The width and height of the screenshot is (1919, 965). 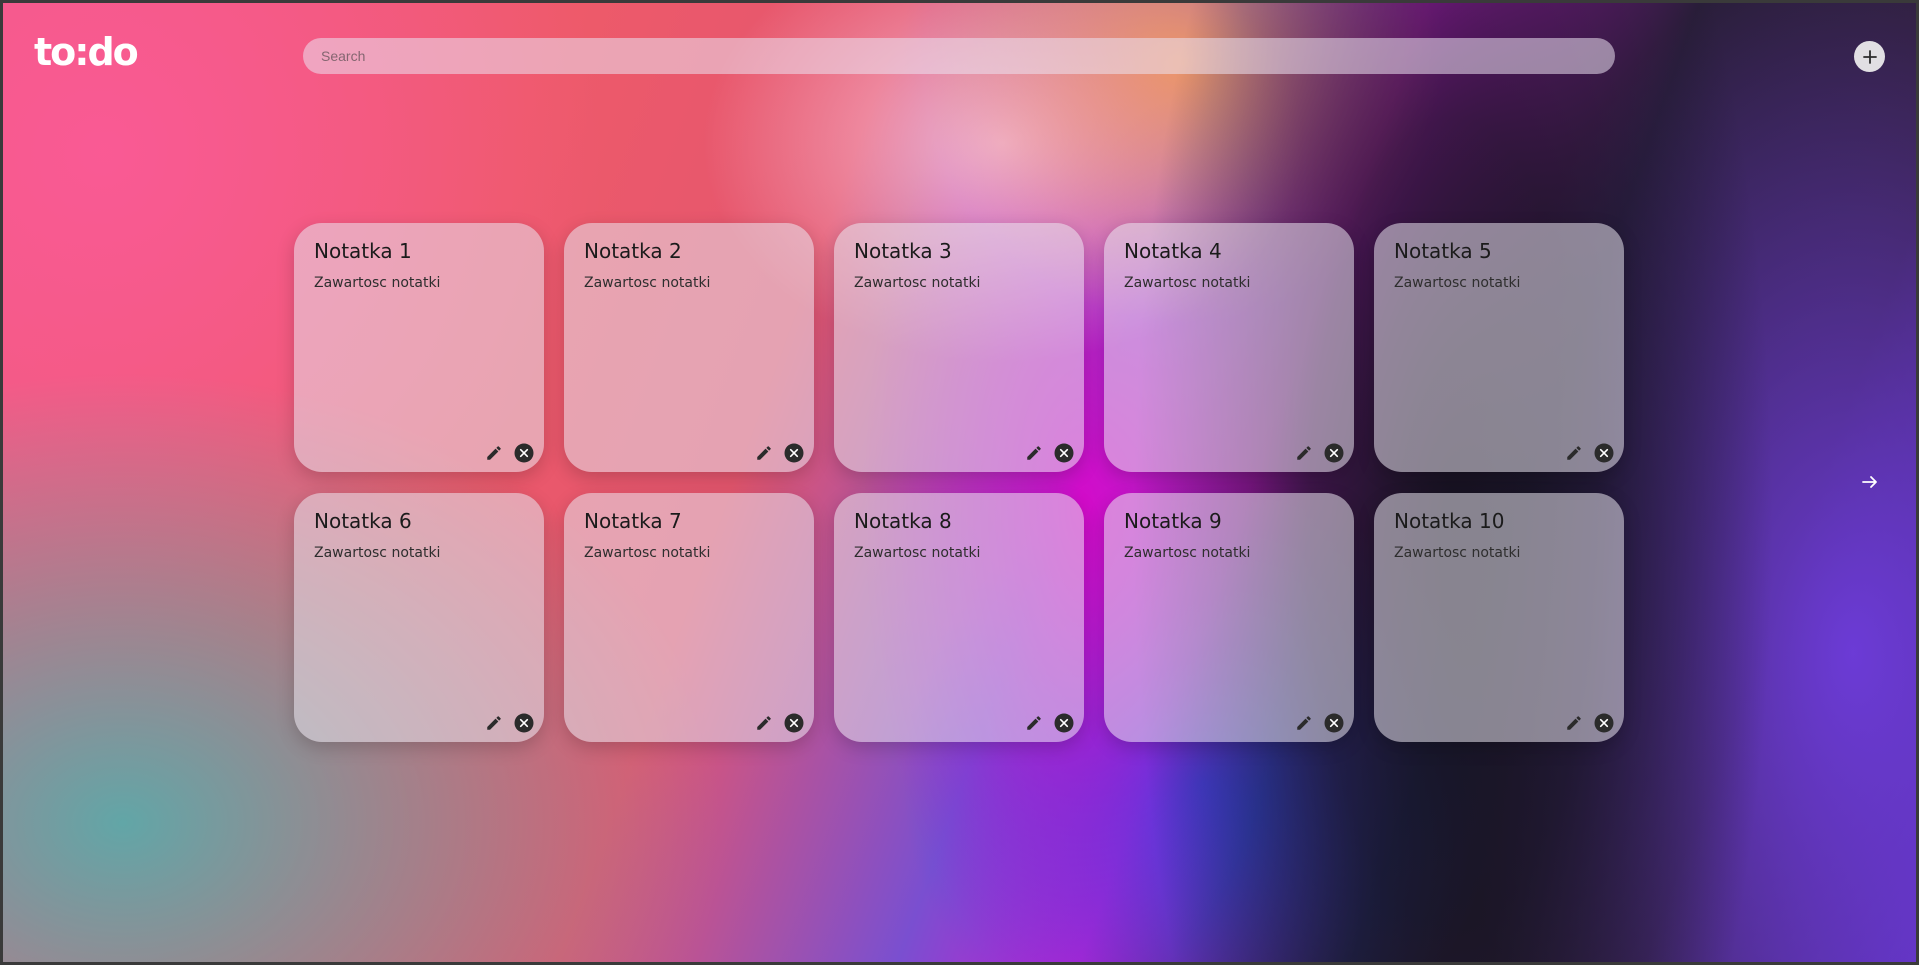 I want to click on note-card: Notatka 3 Zawartosc notatki, so click(x=959, y=347).